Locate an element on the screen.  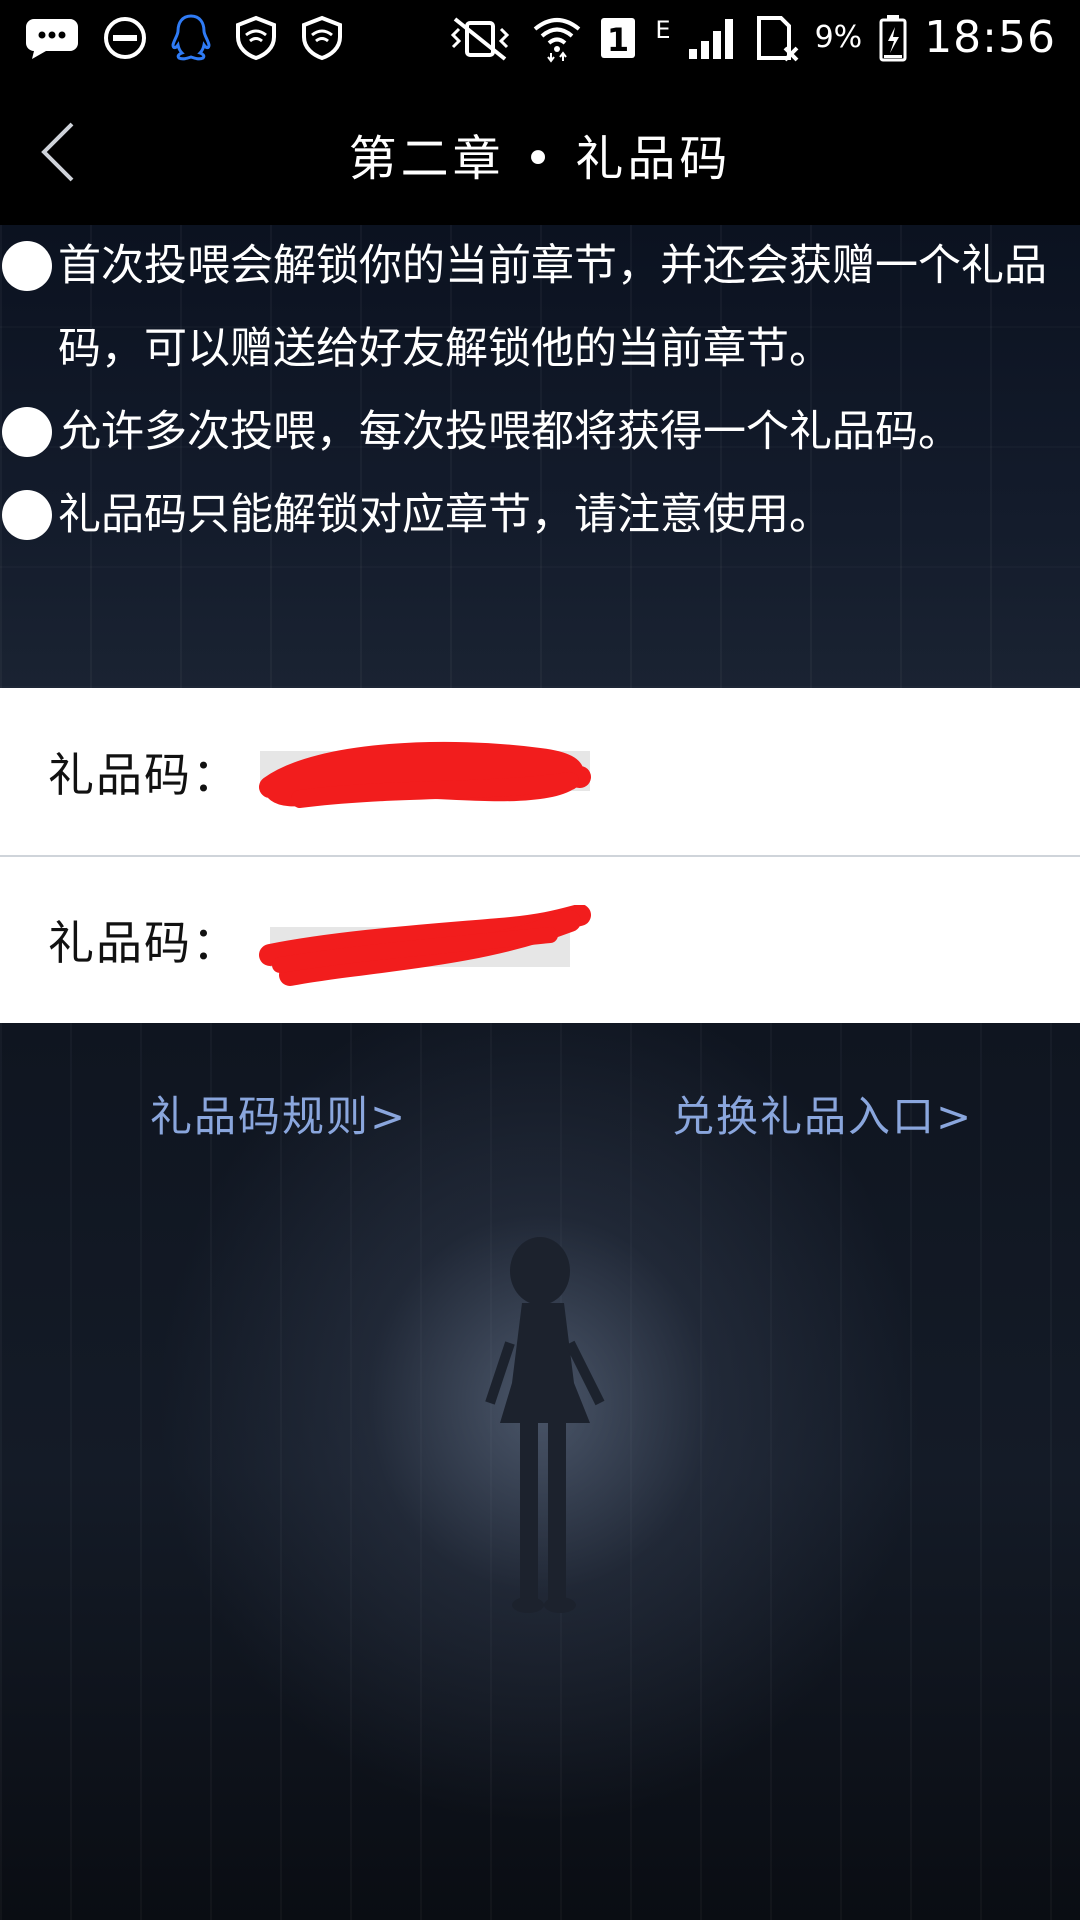
network-type-label: E is located at coordinates (663, 30).